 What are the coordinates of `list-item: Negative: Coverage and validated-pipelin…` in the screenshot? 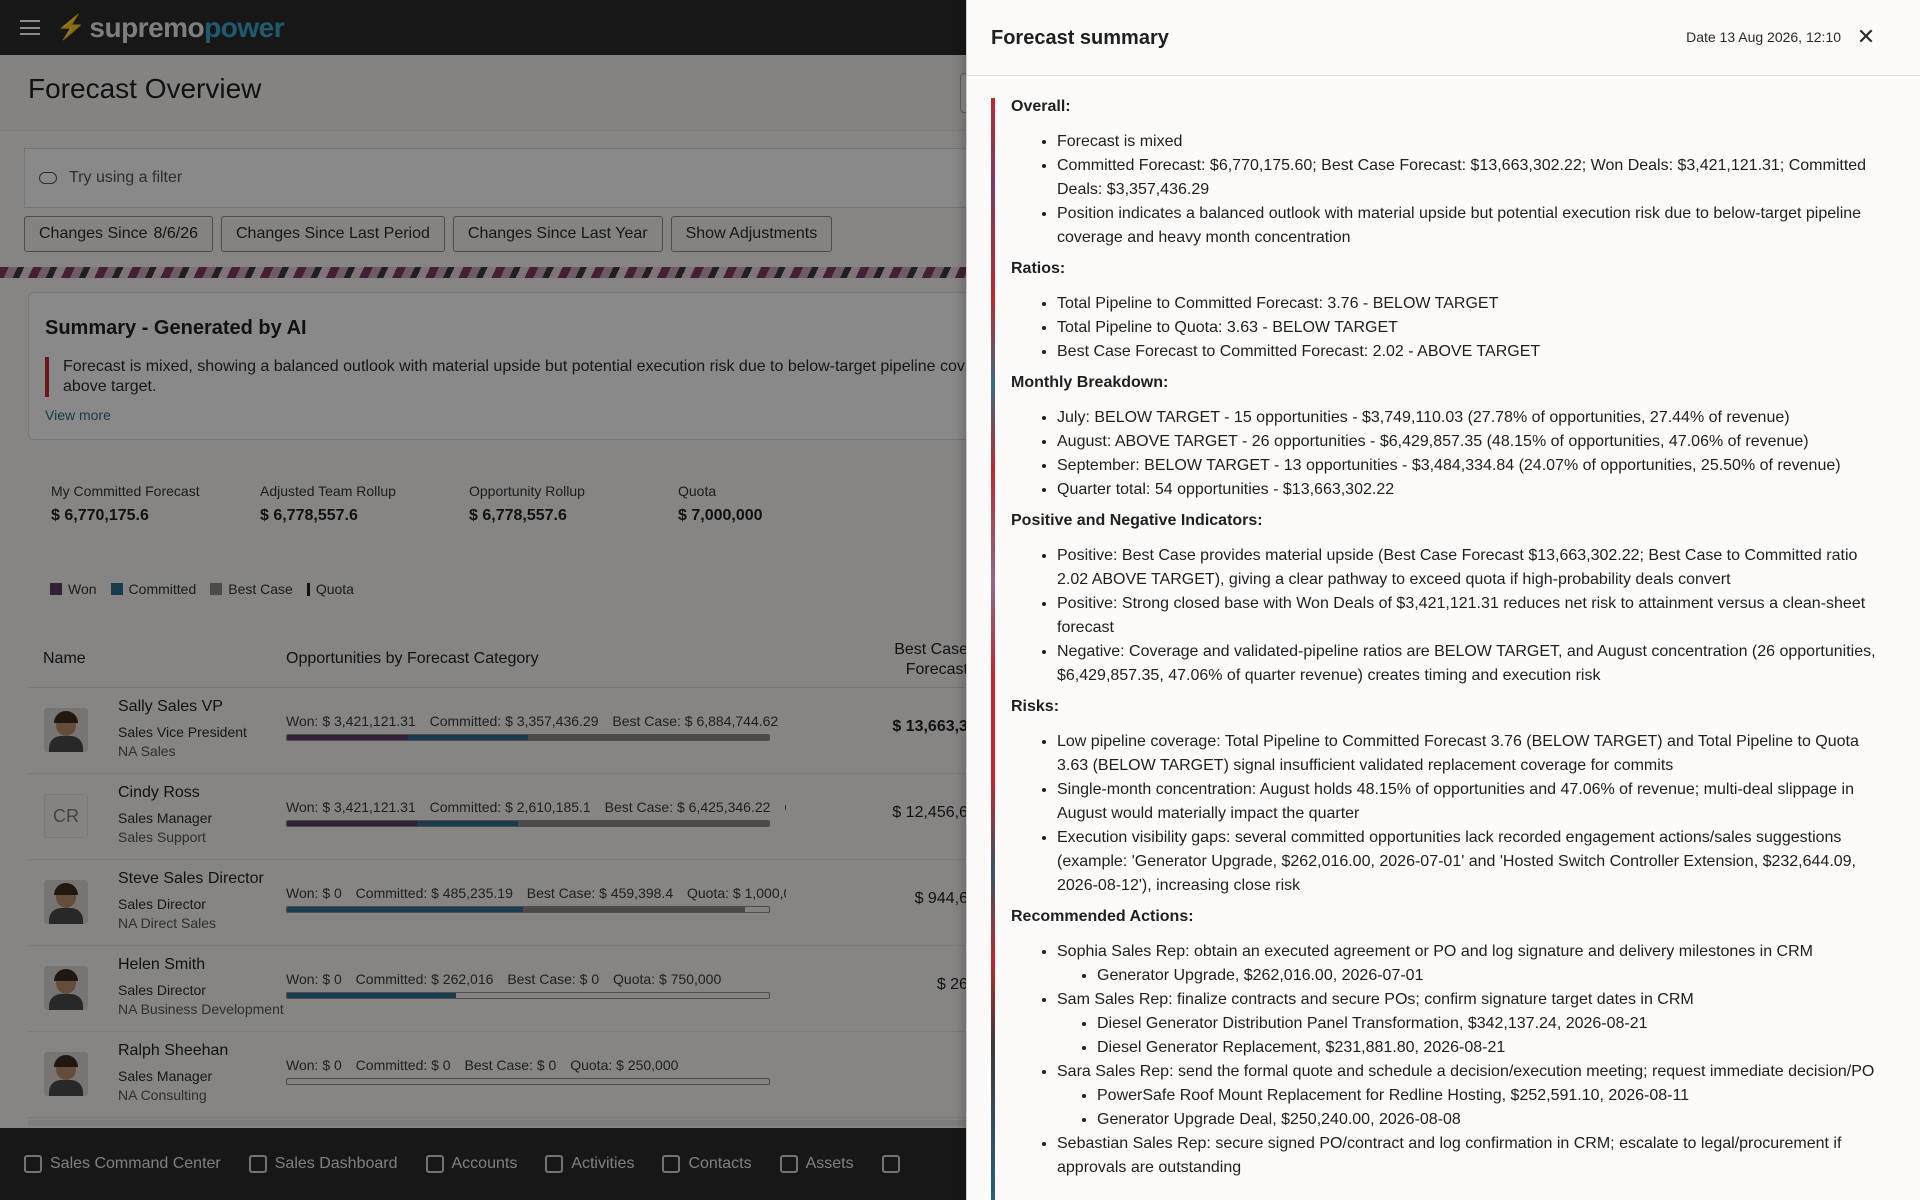 It's located at (1474, 664).